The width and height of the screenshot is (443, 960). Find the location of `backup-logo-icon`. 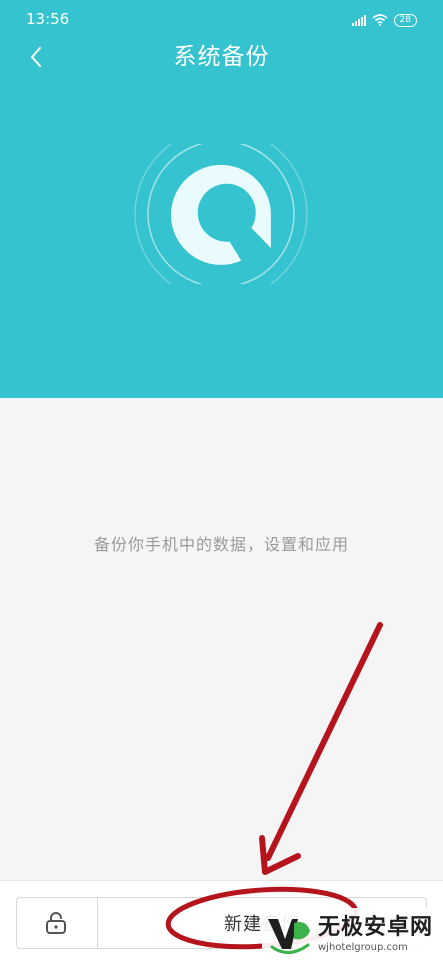

backup-logo-icon is located at coordinates (221, 214).